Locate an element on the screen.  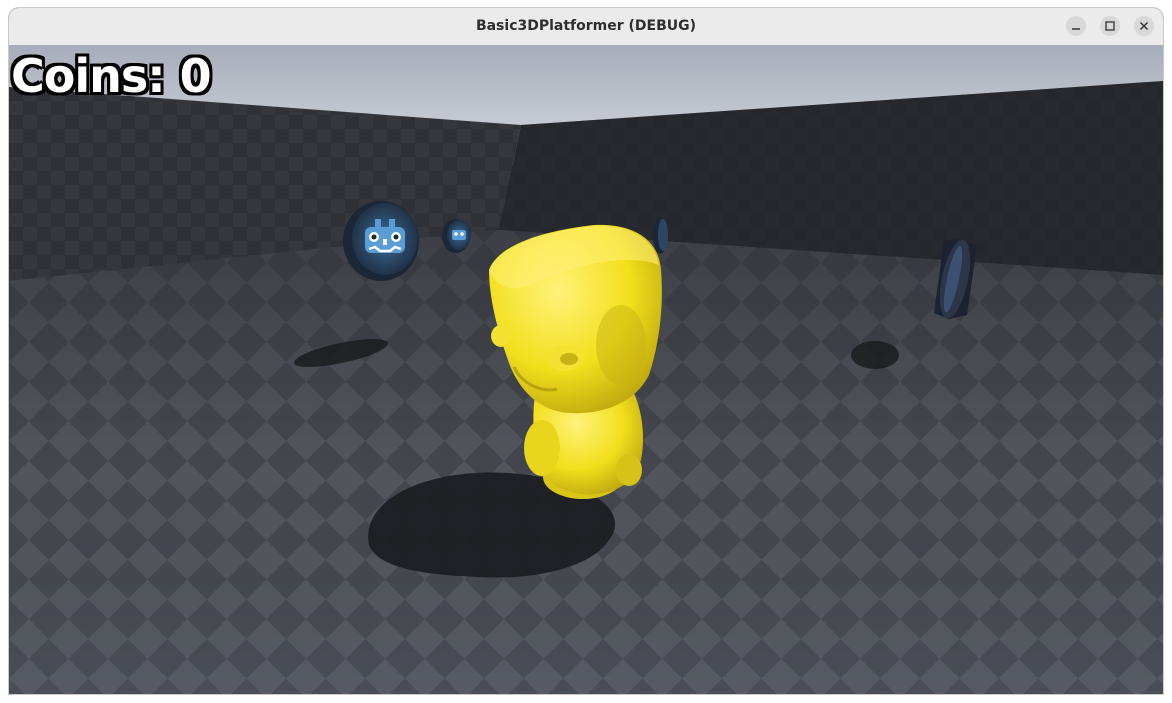
maximize-icon is located at coordinates (1110, 26).